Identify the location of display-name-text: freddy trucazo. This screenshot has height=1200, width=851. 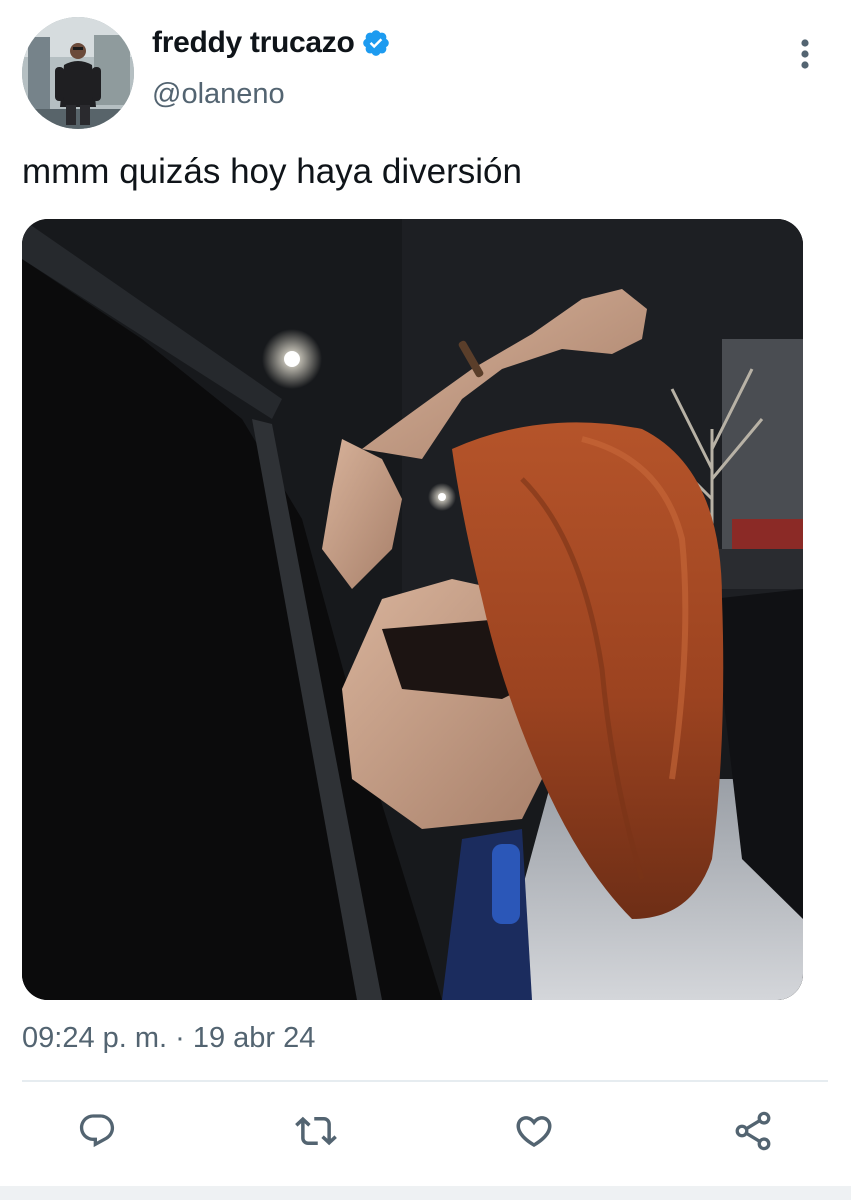
(253, 42).